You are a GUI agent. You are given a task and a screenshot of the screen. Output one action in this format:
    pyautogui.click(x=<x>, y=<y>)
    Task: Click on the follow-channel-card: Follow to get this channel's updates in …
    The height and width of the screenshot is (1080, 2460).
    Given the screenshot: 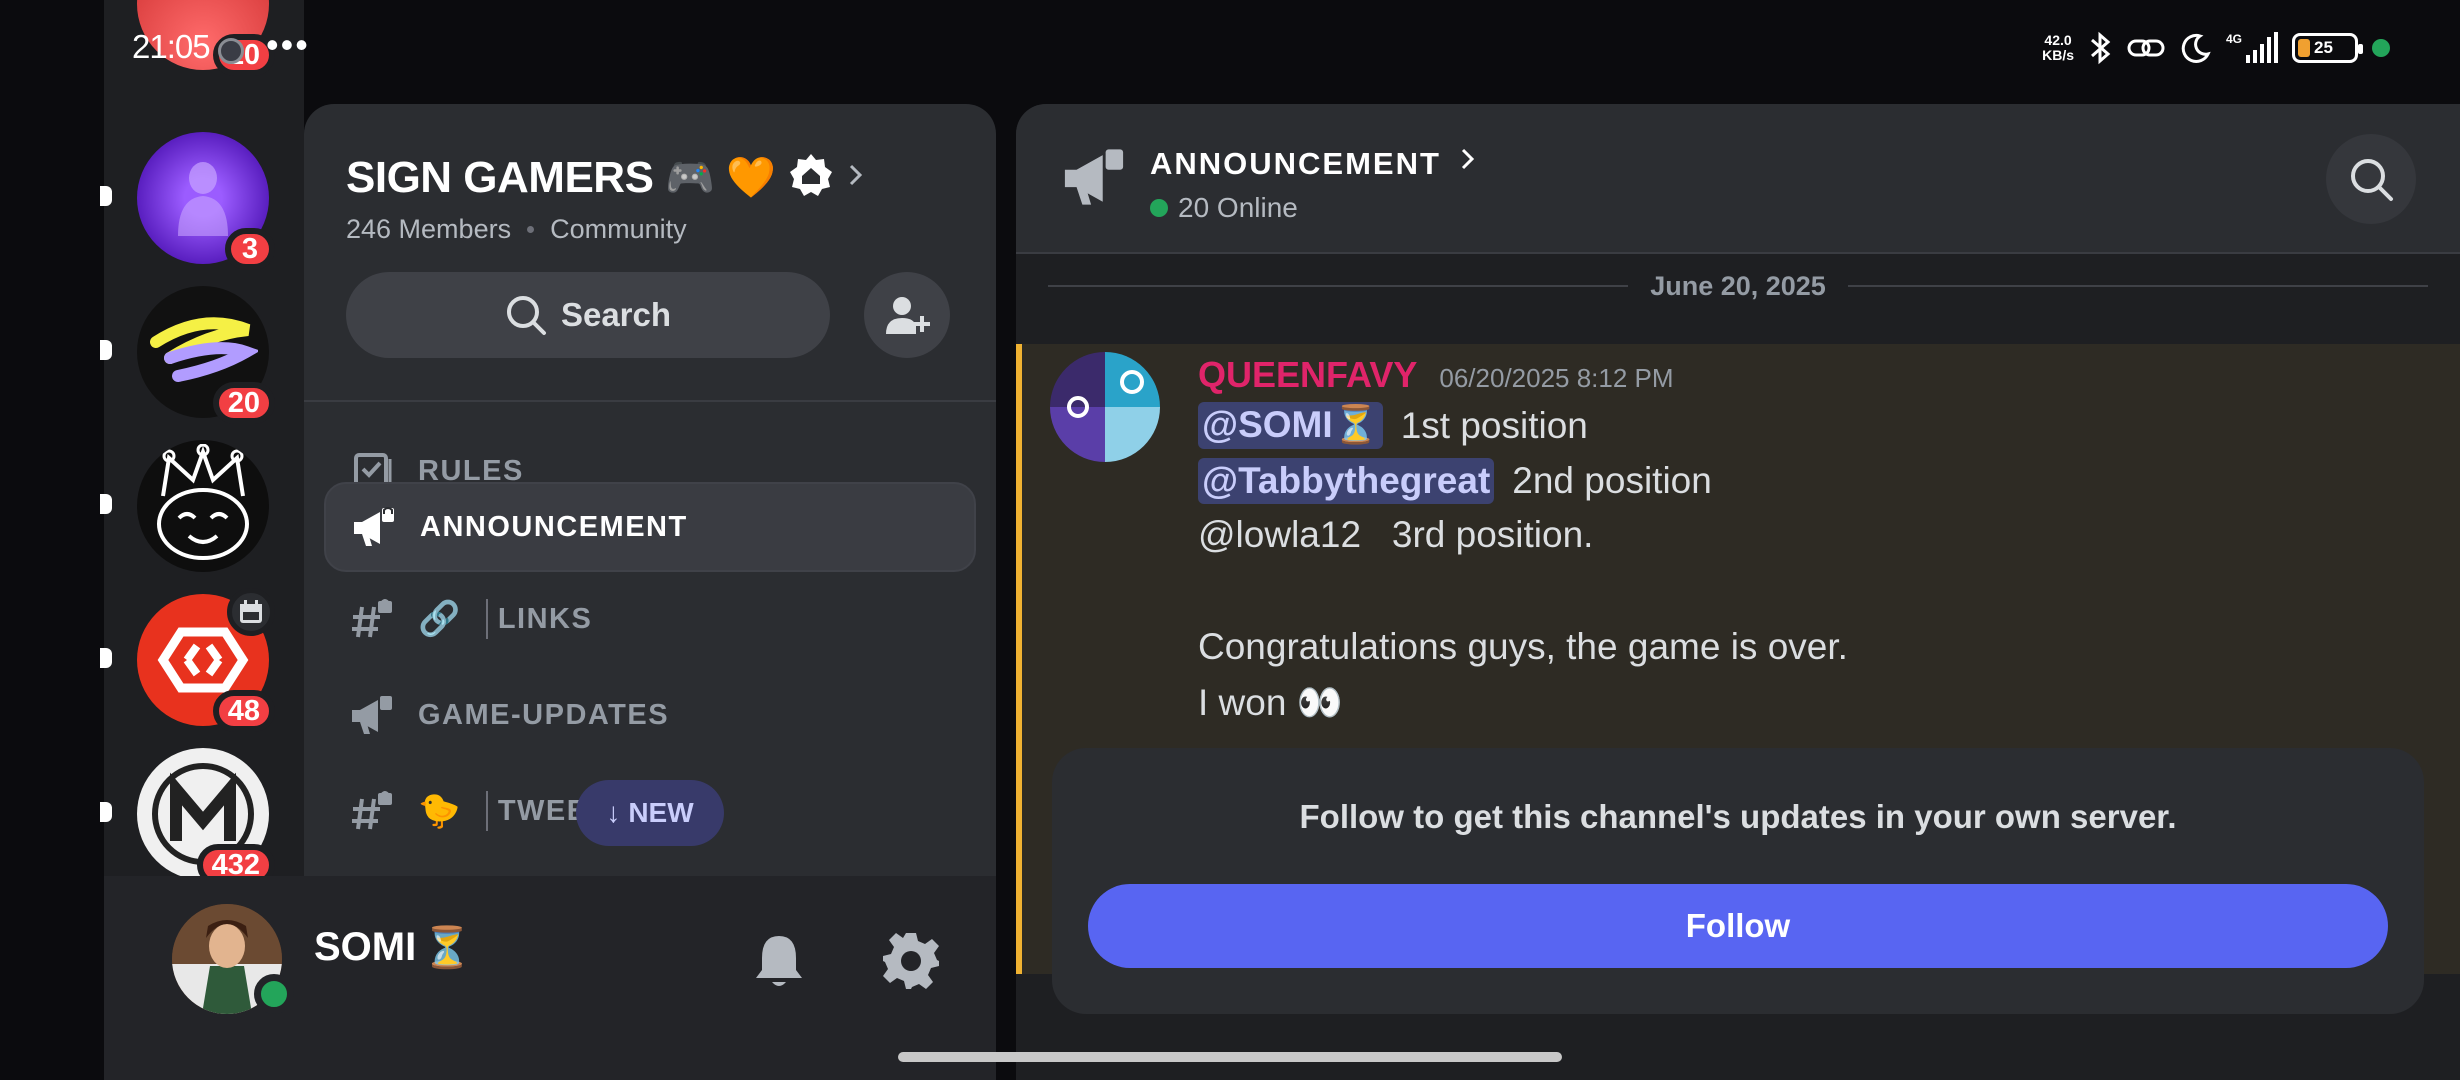 What is the action you would take?
    pyautogui.click(x=1738, y=881)
    